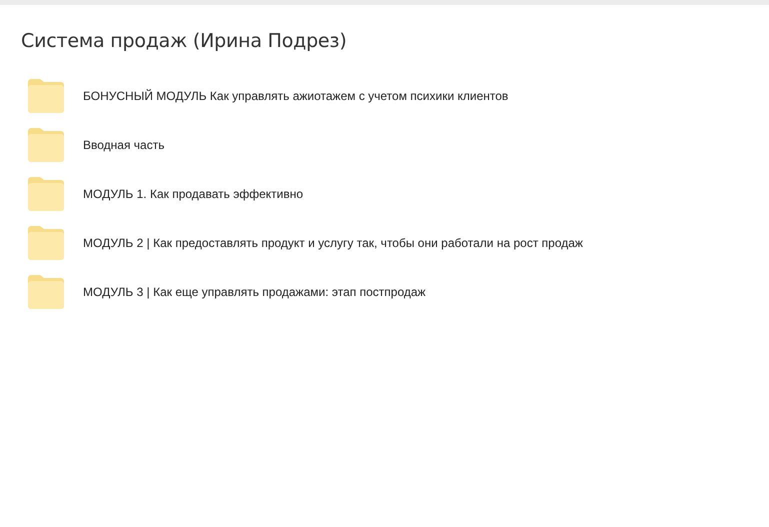 Image resolution: width=769 pixels, height=527 pixels. I want to click on folder-name: Вводная часть, so click(123, 145).